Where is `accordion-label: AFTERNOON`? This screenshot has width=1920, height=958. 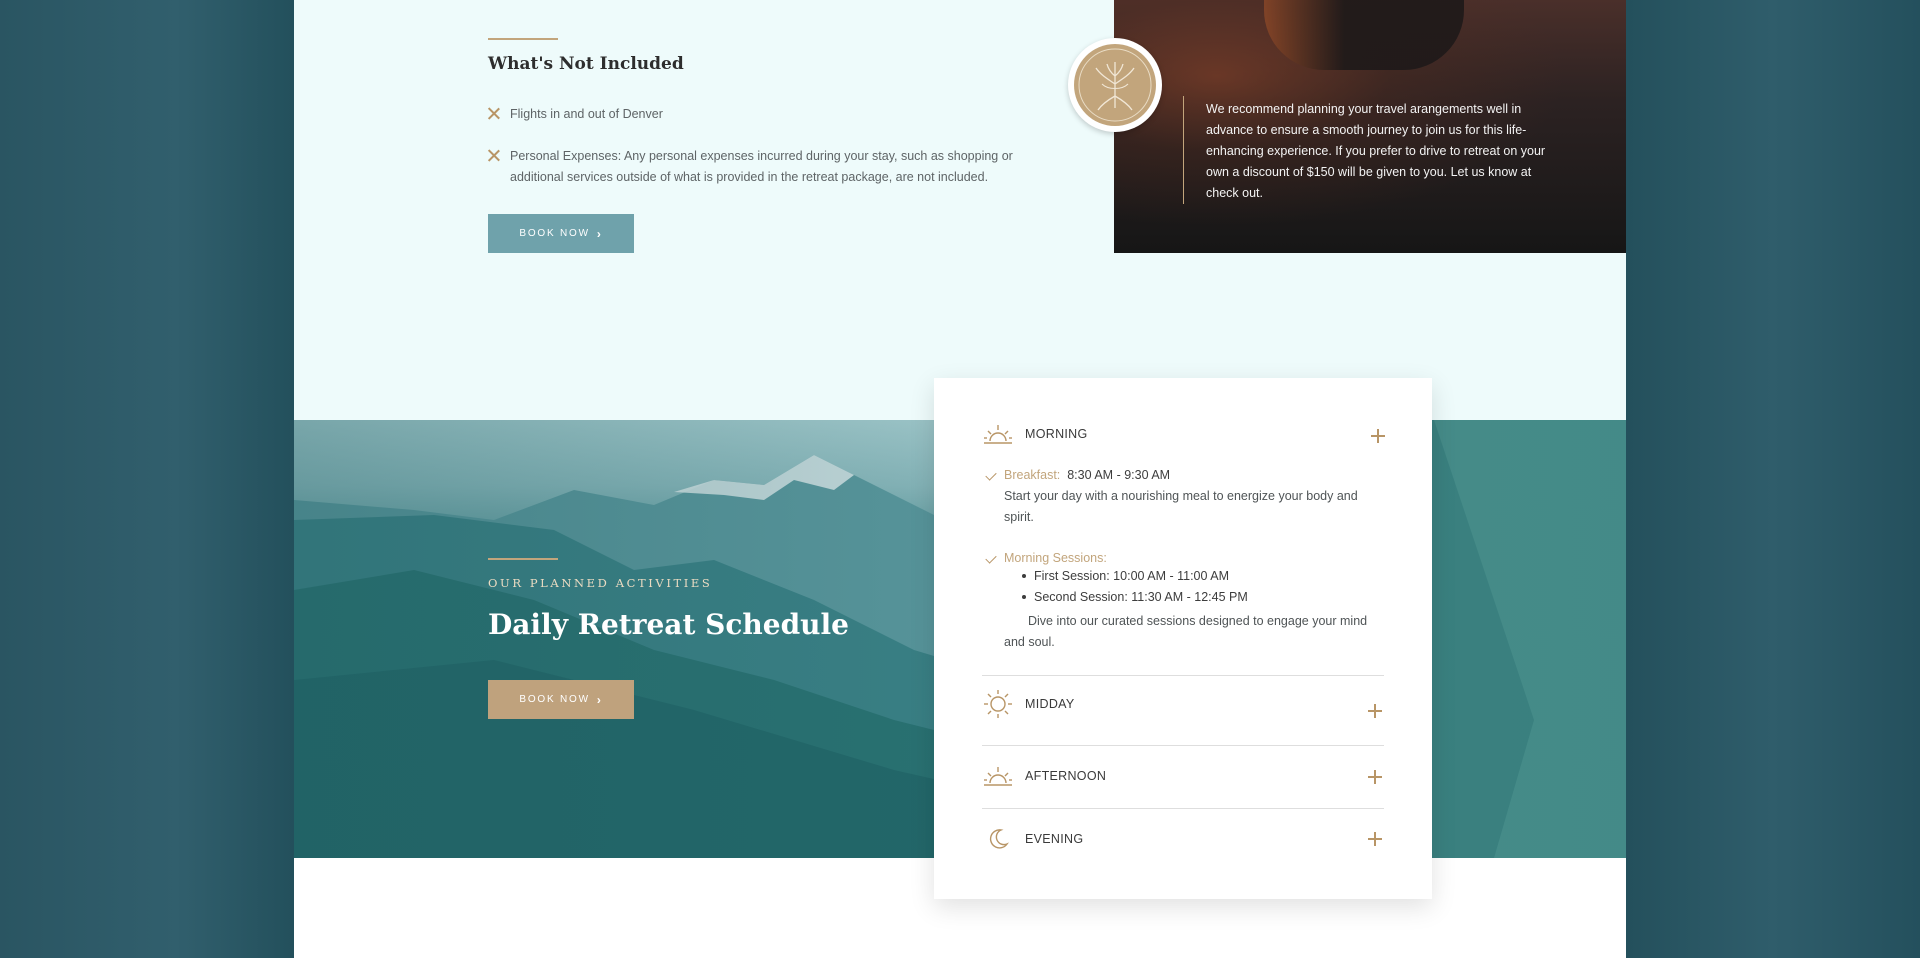 accordion-label: AFTERNOON is located at coordinates (1066, 776).